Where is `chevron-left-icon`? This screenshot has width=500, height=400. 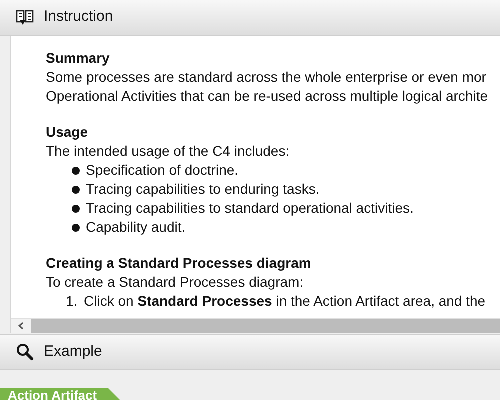
chevron-left-icon is located at coordinates (21, 326).